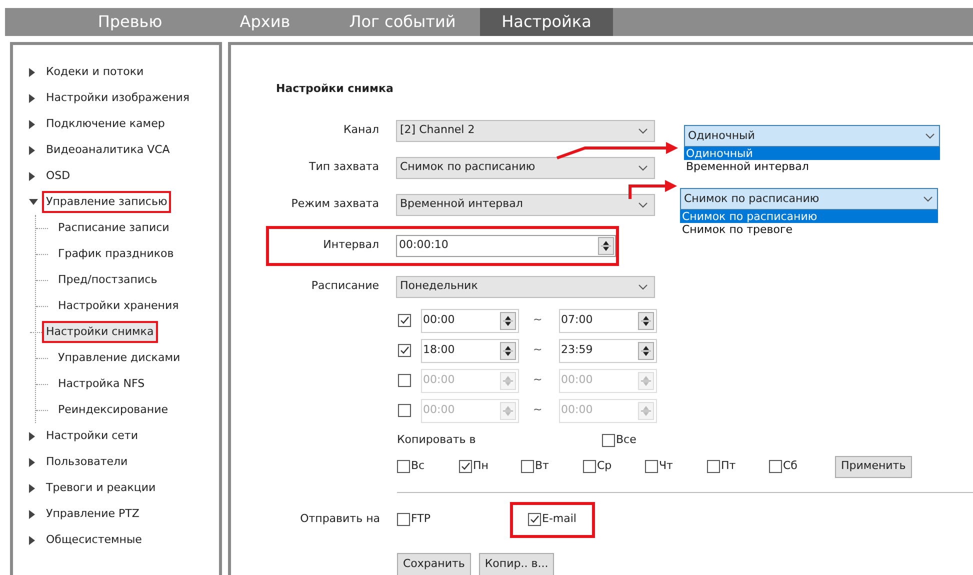 The height and width of the screenshot is (575, 973). What do you see at coordinates (113, 410) in the screenshot?
I see `sidebar-item: Реиндексирование` at bounding box center [113, 410].